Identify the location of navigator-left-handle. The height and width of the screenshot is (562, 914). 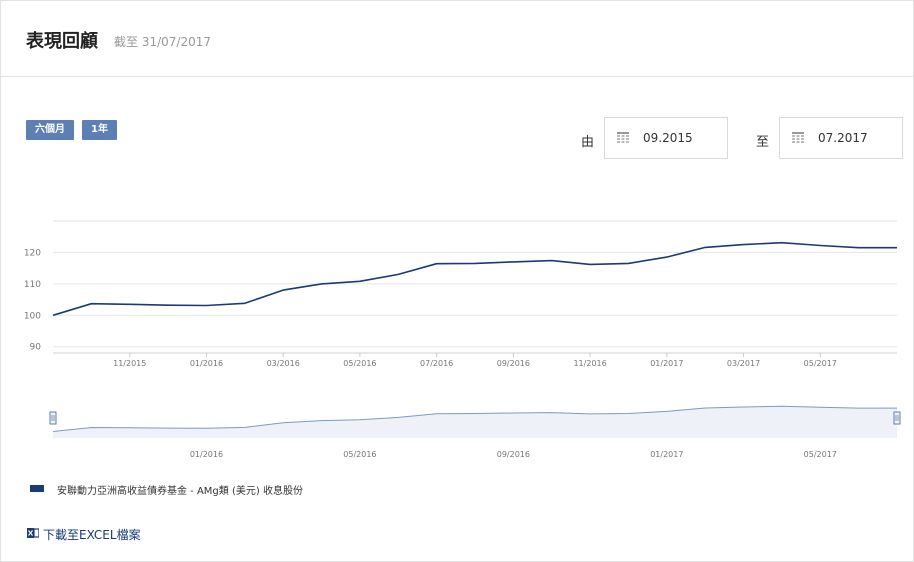
(53, 418).